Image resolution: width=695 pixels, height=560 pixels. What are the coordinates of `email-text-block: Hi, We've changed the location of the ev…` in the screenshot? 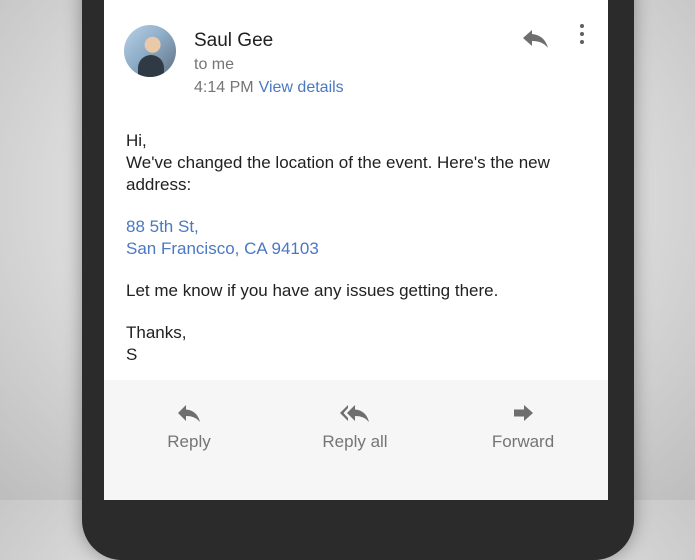 It's located at (356, 163).